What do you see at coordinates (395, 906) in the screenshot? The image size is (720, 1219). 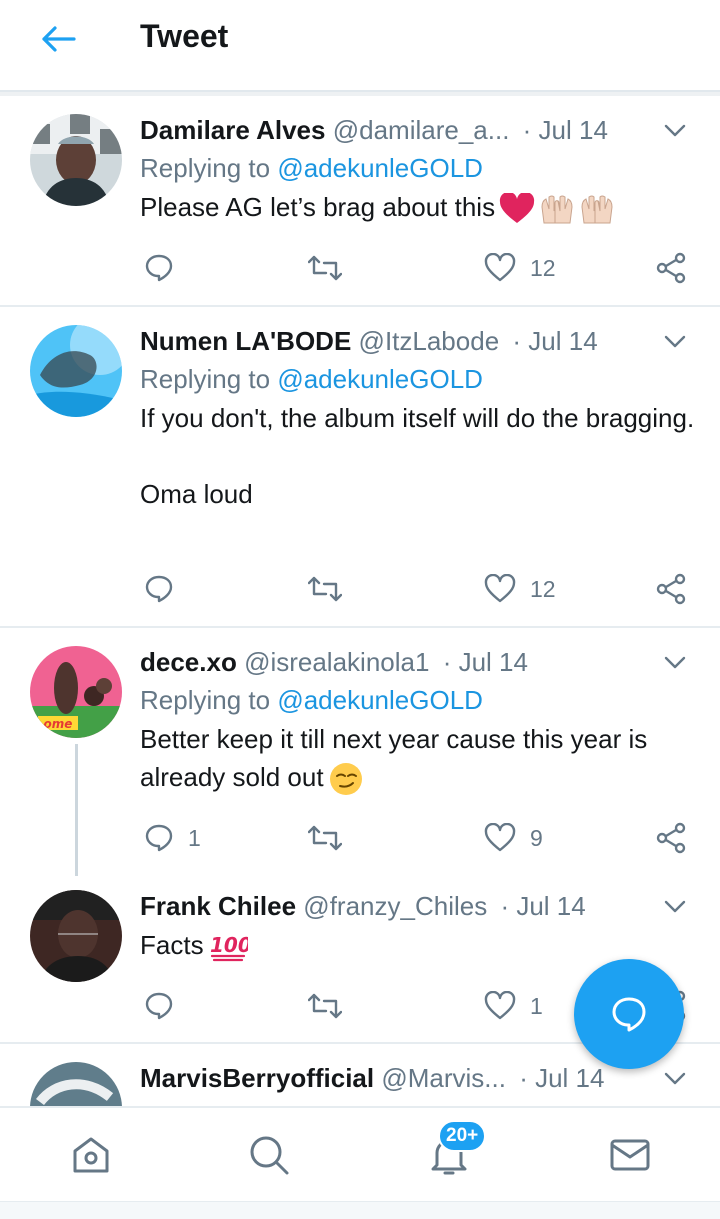 I see `author-handle: @franzy_Chiles` at bounding box center [395, 906].